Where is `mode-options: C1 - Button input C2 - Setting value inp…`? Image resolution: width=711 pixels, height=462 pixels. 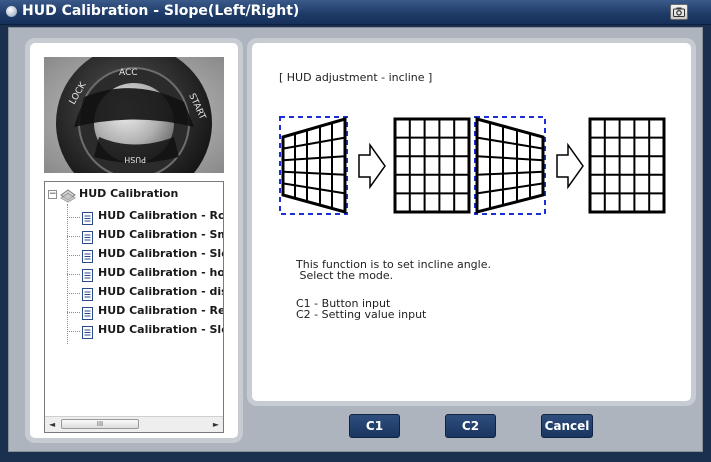 mode-options: C1 - Button input C2 - Setting value inp… is located at coordinates (361, 309).